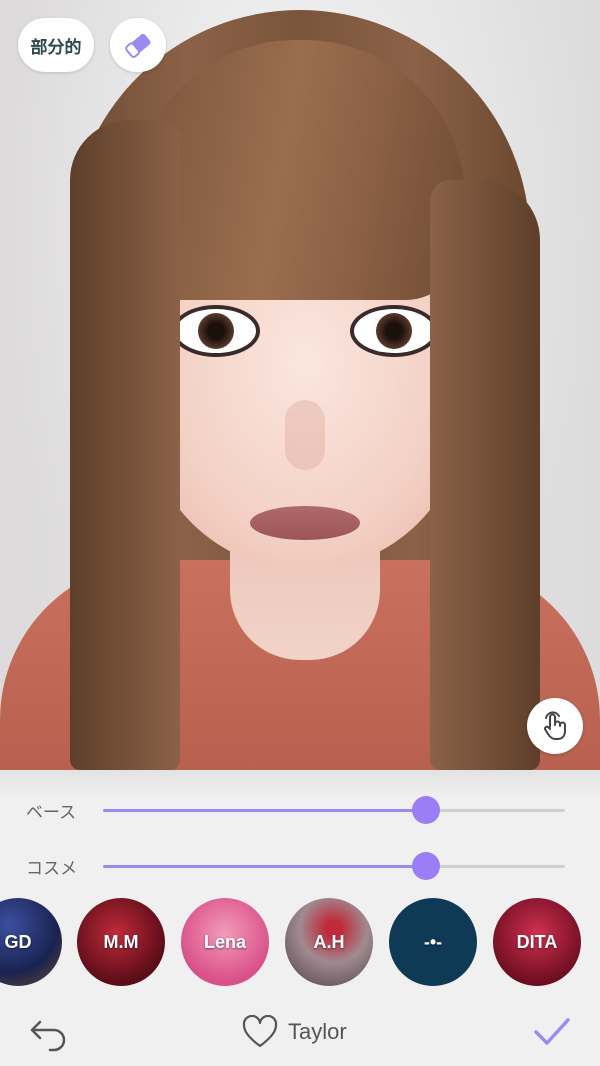 Image resolution: width=600 pixels, height=1066 pixels. I want to click on style-swatch-label: -•-, so click(433, 941).